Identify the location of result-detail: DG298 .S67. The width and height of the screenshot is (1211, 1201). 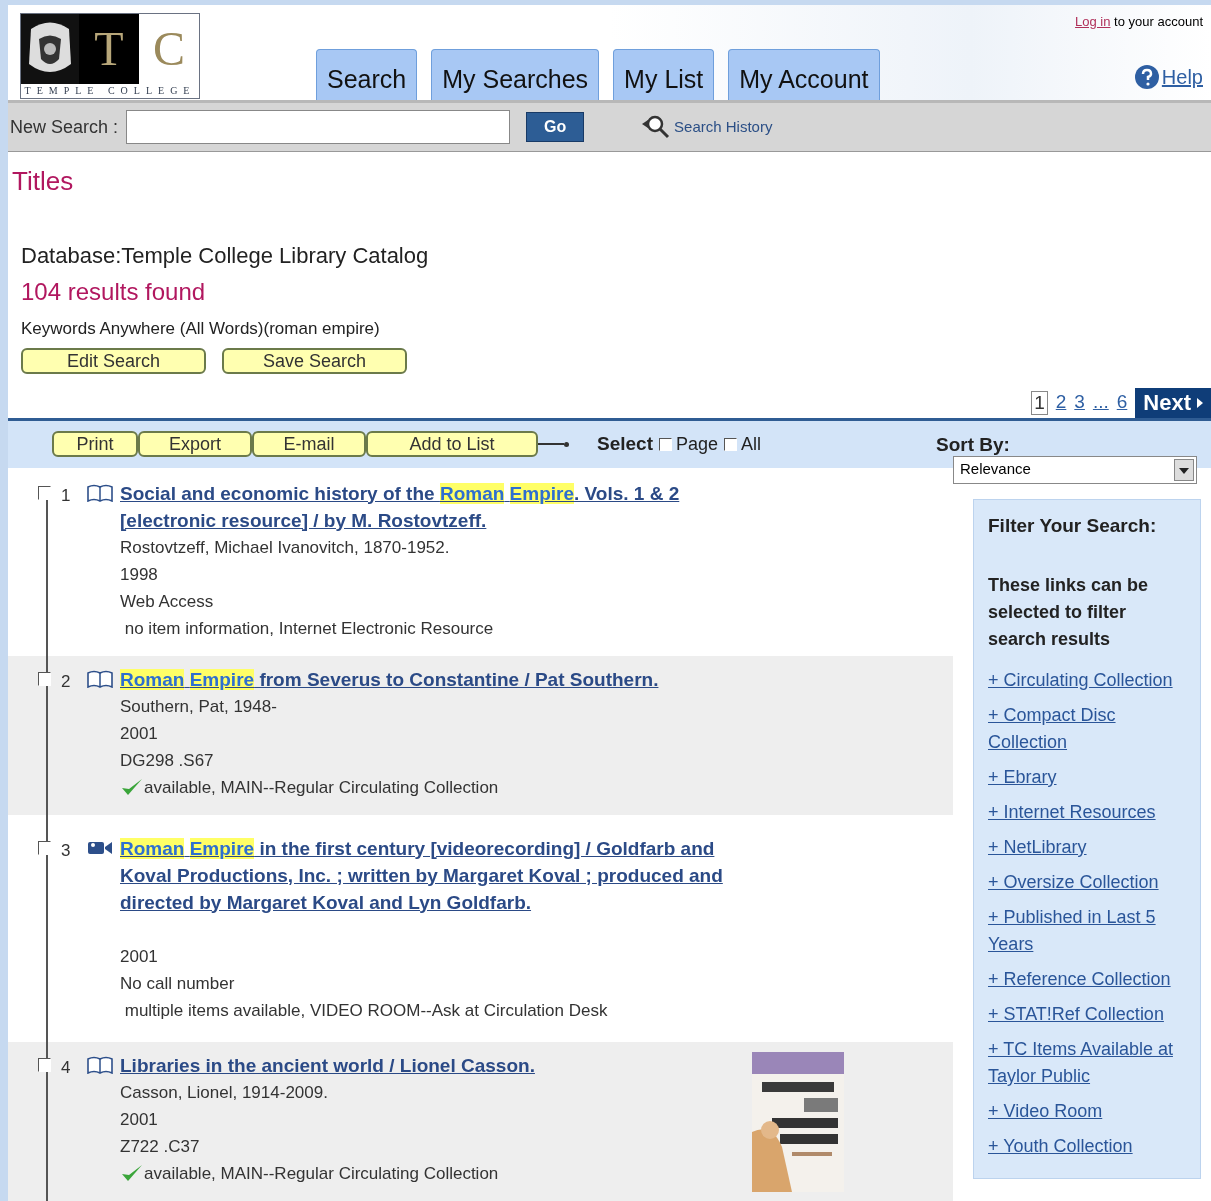
(167, 760).